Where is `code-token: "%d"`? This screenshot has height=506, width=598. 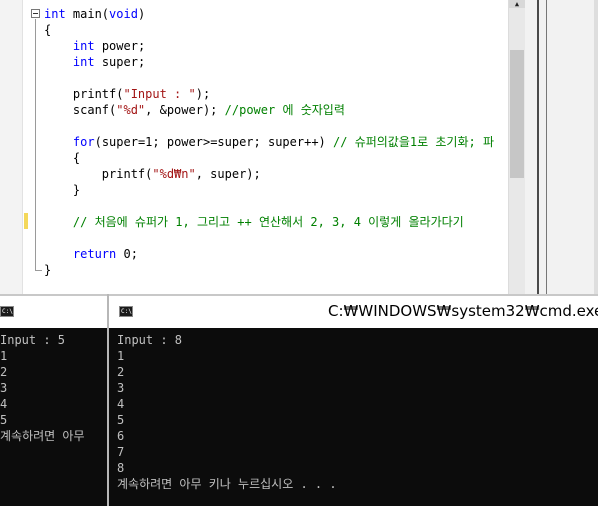 code-token: "%d" is located at coordinates (131, 110).